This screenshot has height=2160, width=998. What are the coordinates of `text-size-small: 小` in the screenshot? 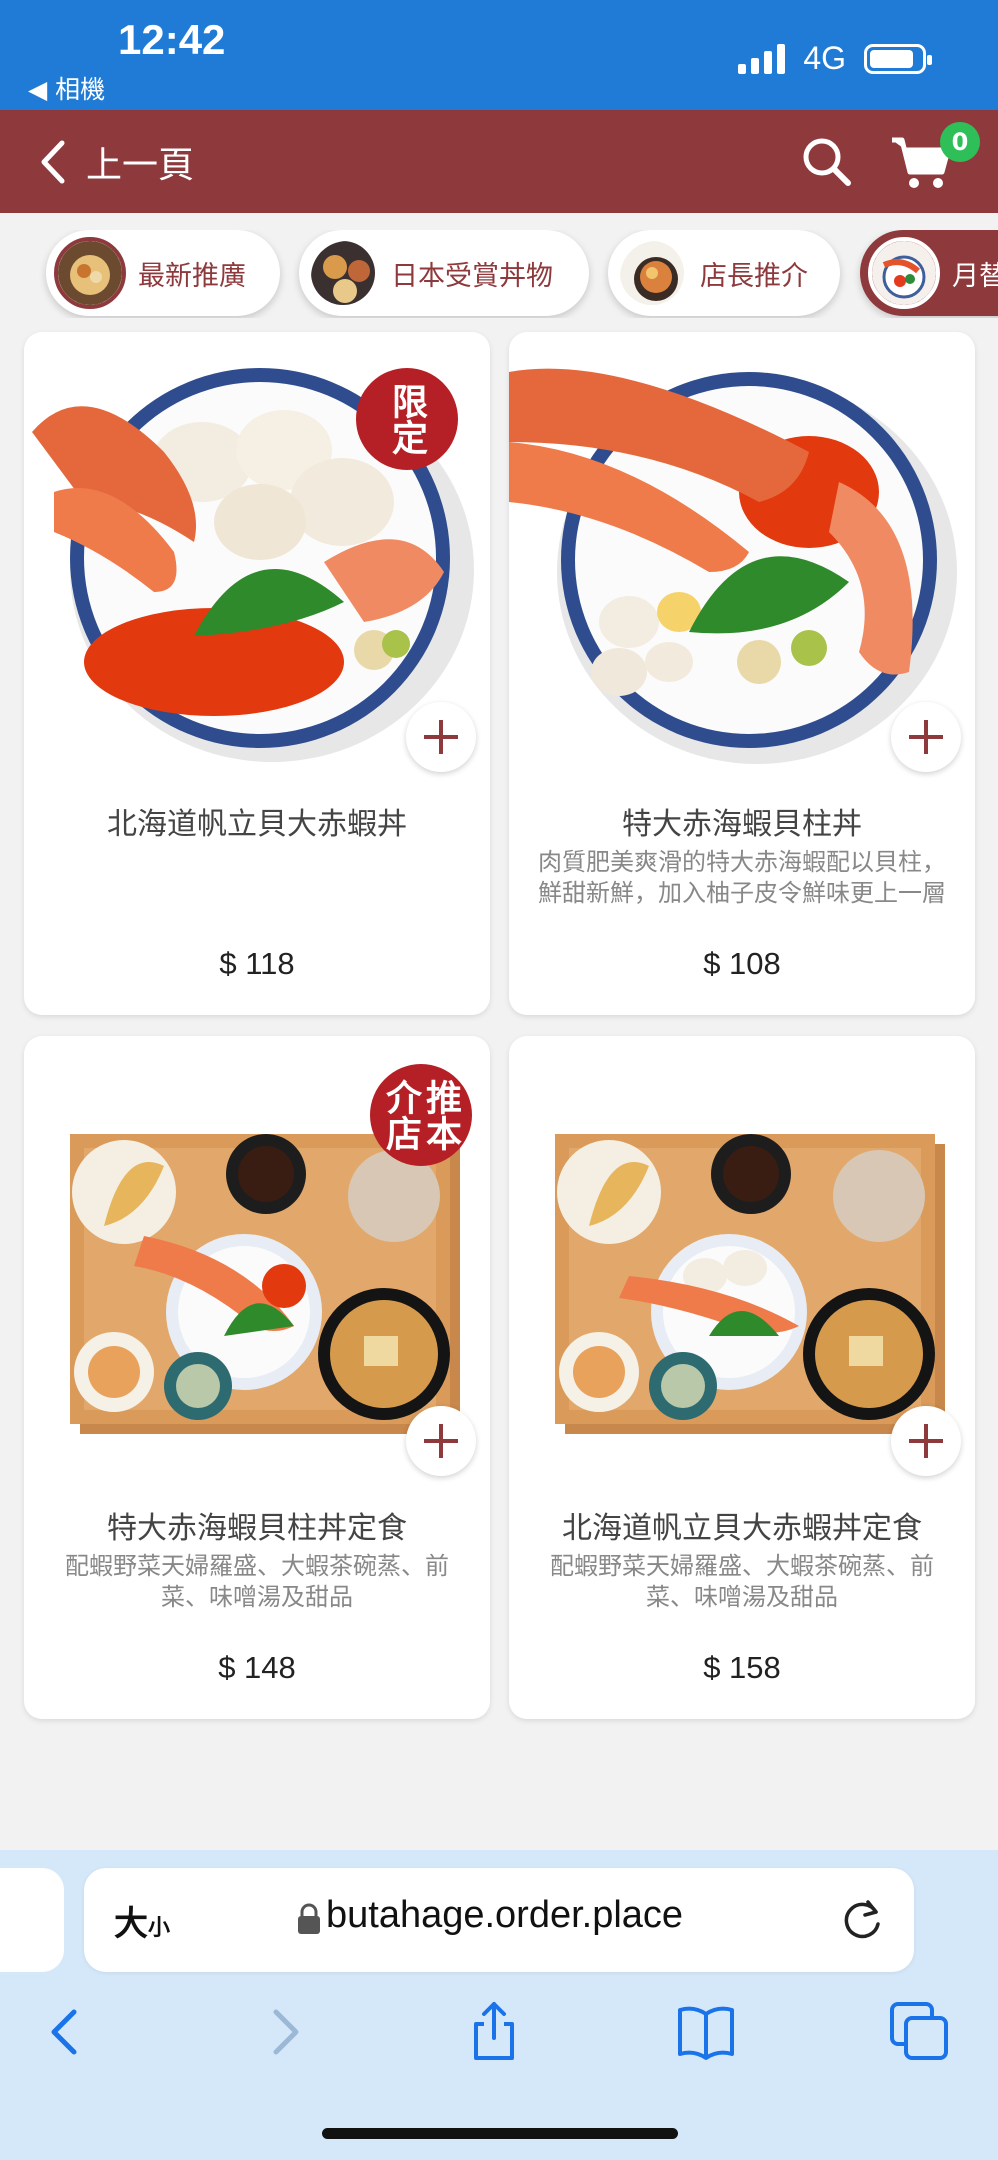 It's located at (159, 1928).